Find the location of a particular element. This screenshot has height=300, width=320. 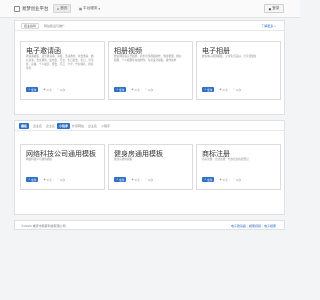

tab-website: 网站建设与推广 is located at coordinates (54, 26).